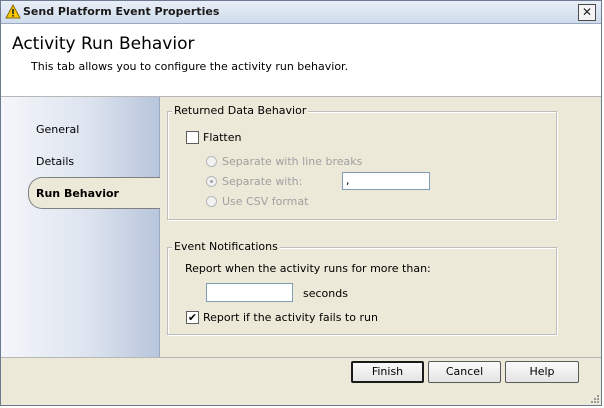 The height and width of the screenshot is (408, 604). What do you see at coordinates (542, 372) in the screenshot?
I see `help-button: Help` at bounding box center [542, 372].